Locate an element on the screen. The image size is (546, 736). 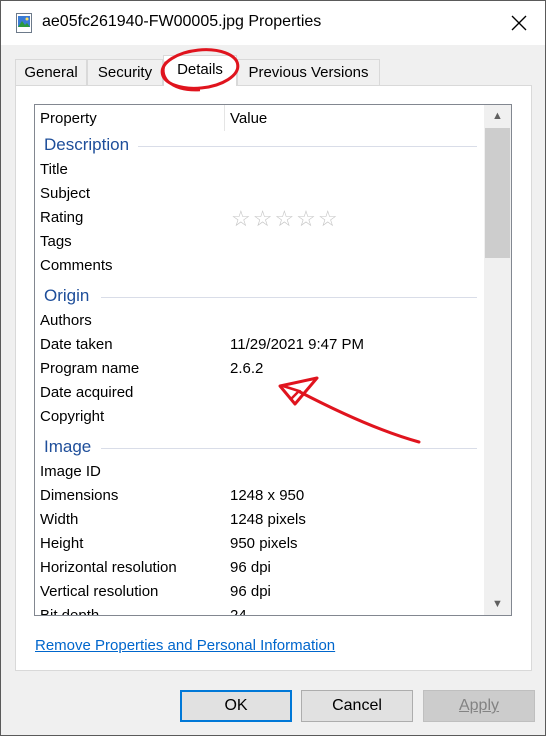
property-value: 24 is located at coordinates (238, 611).